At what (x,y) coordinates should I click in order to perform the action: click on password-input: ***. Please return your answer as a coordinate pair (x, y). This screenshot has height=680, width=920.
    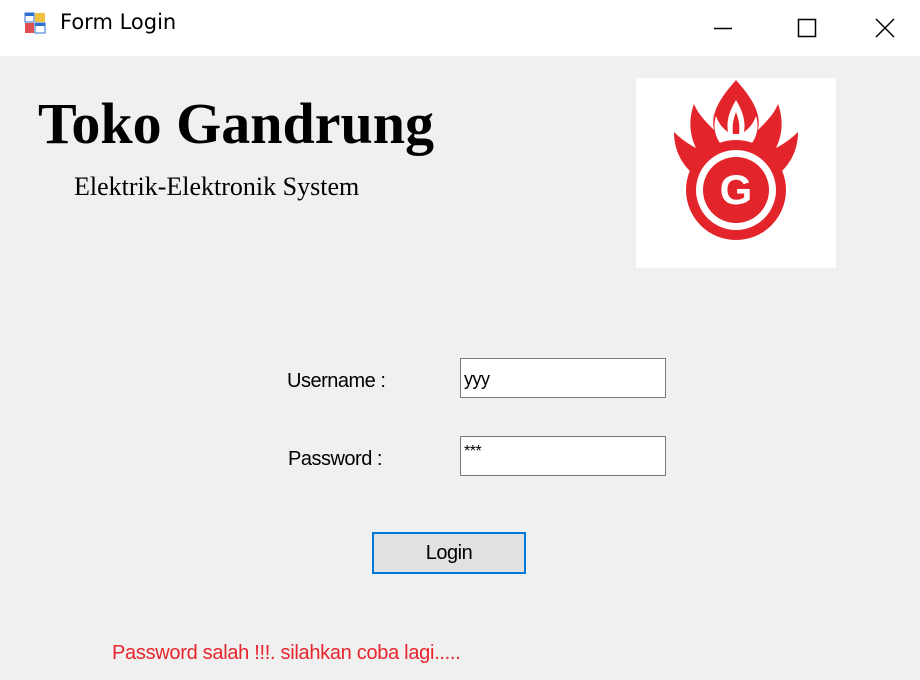
    Looking at the image, I should click on (563, 456).